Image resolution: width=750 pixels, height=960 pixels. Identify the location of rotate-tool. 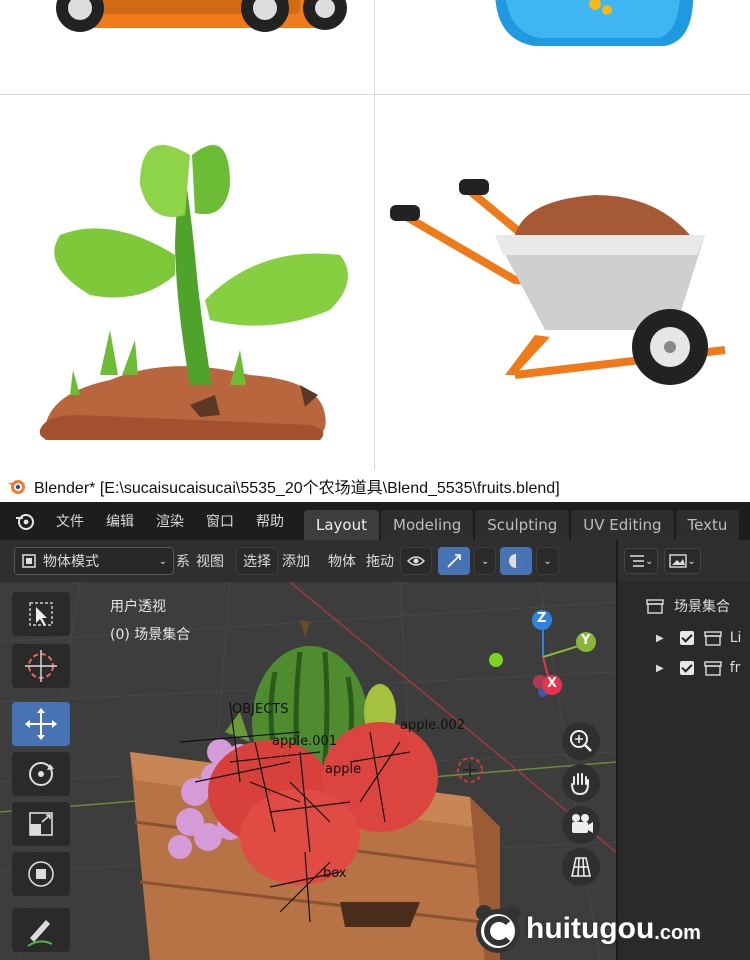
(41, 774).